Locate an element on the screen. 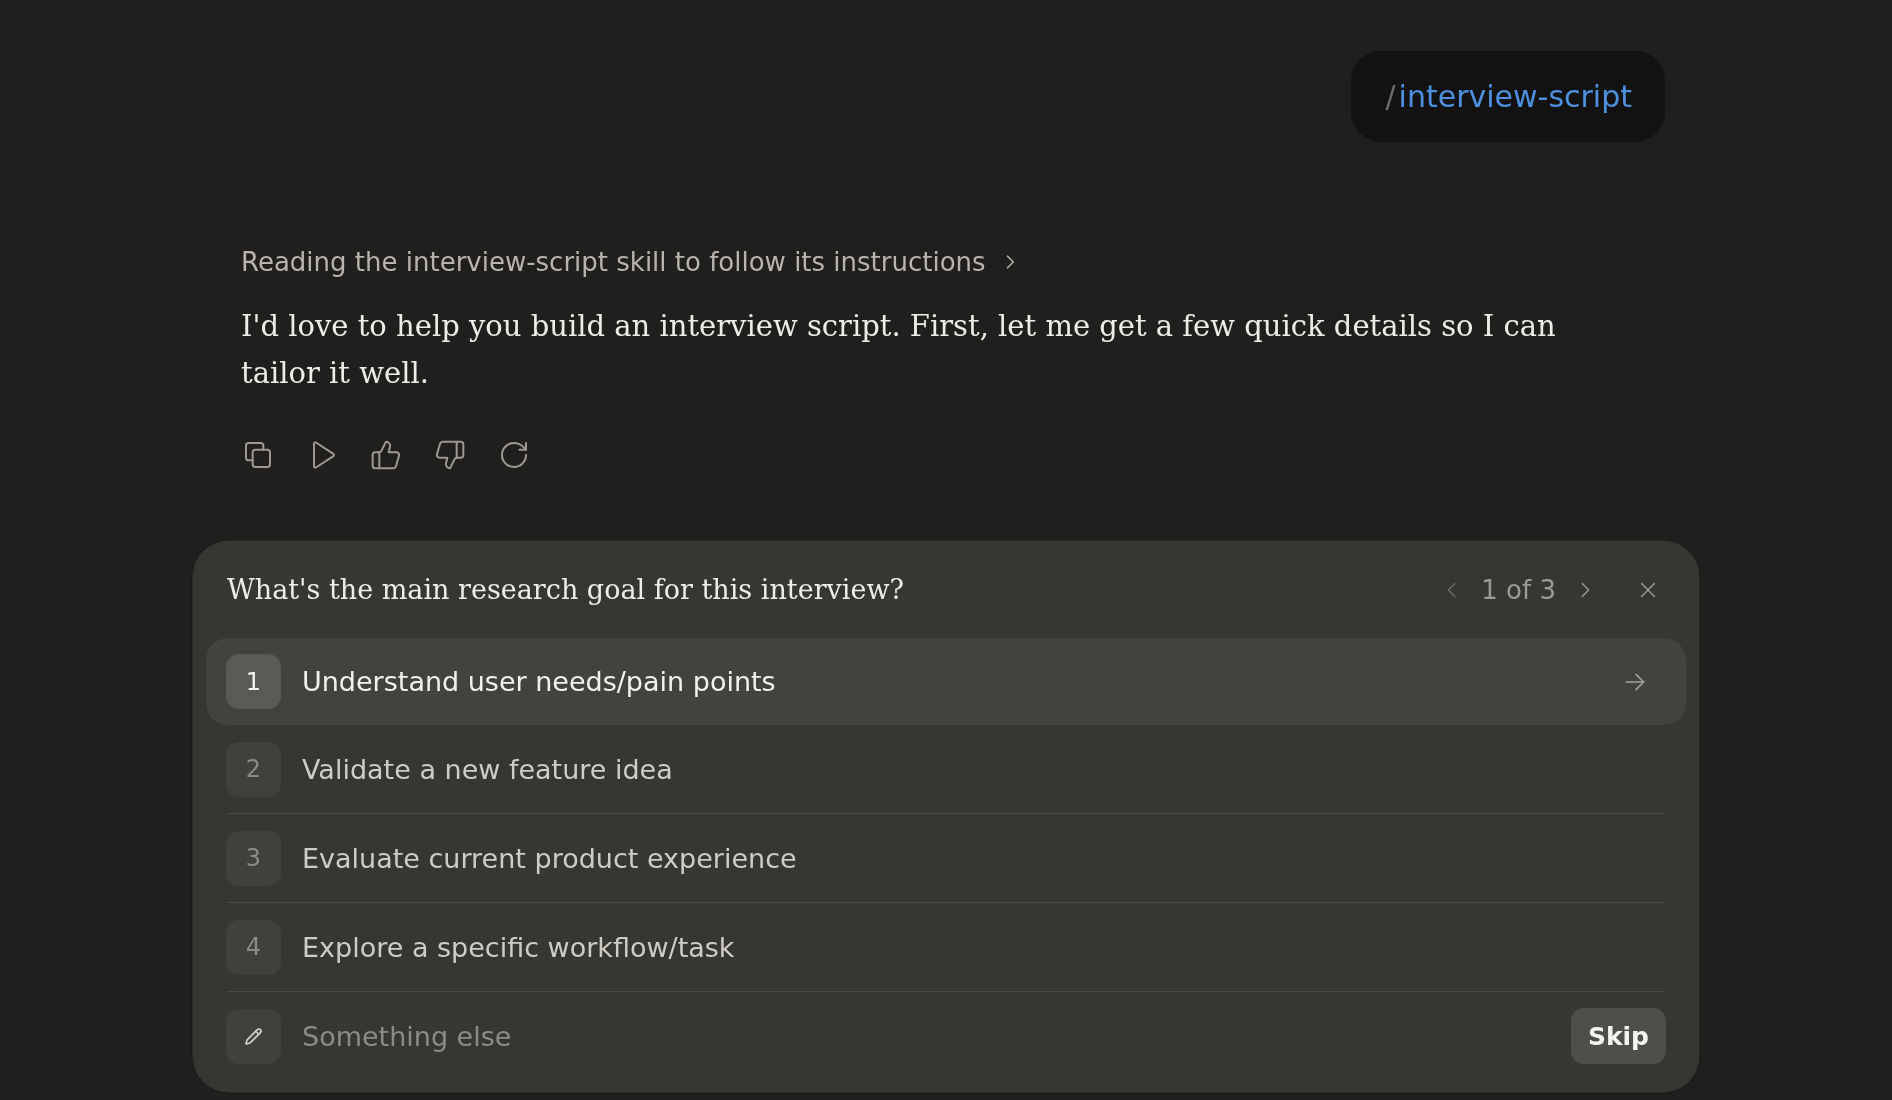  question-title: What's the main research goal for this interview? is located at coordinates (566, 589).